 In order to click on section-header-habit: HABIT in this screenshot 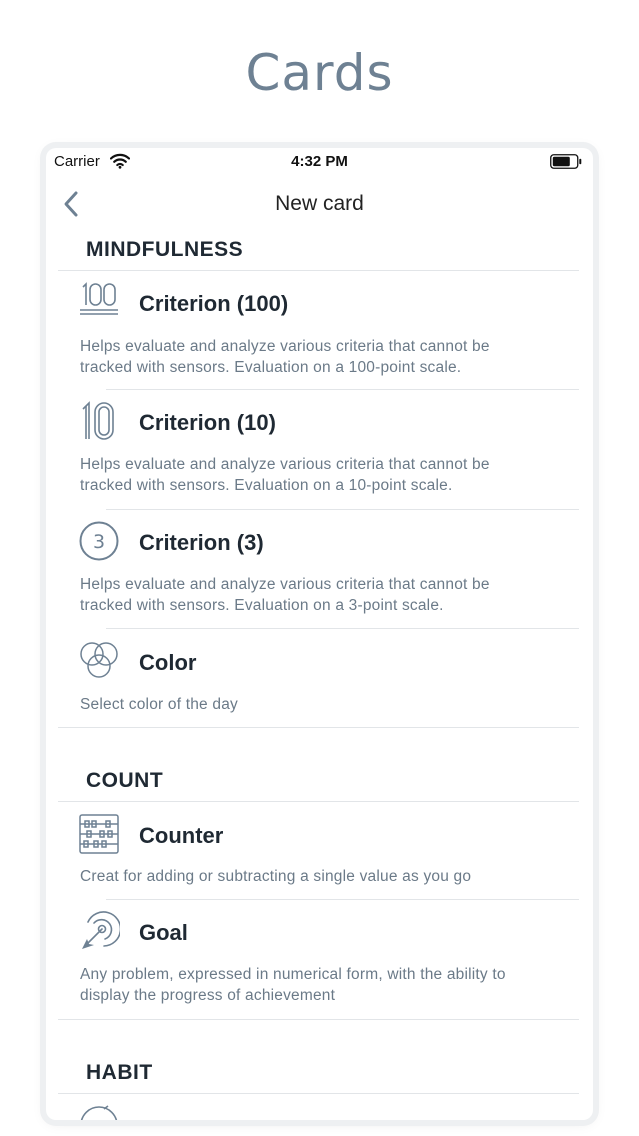, I will do `click(119, 1072)`.